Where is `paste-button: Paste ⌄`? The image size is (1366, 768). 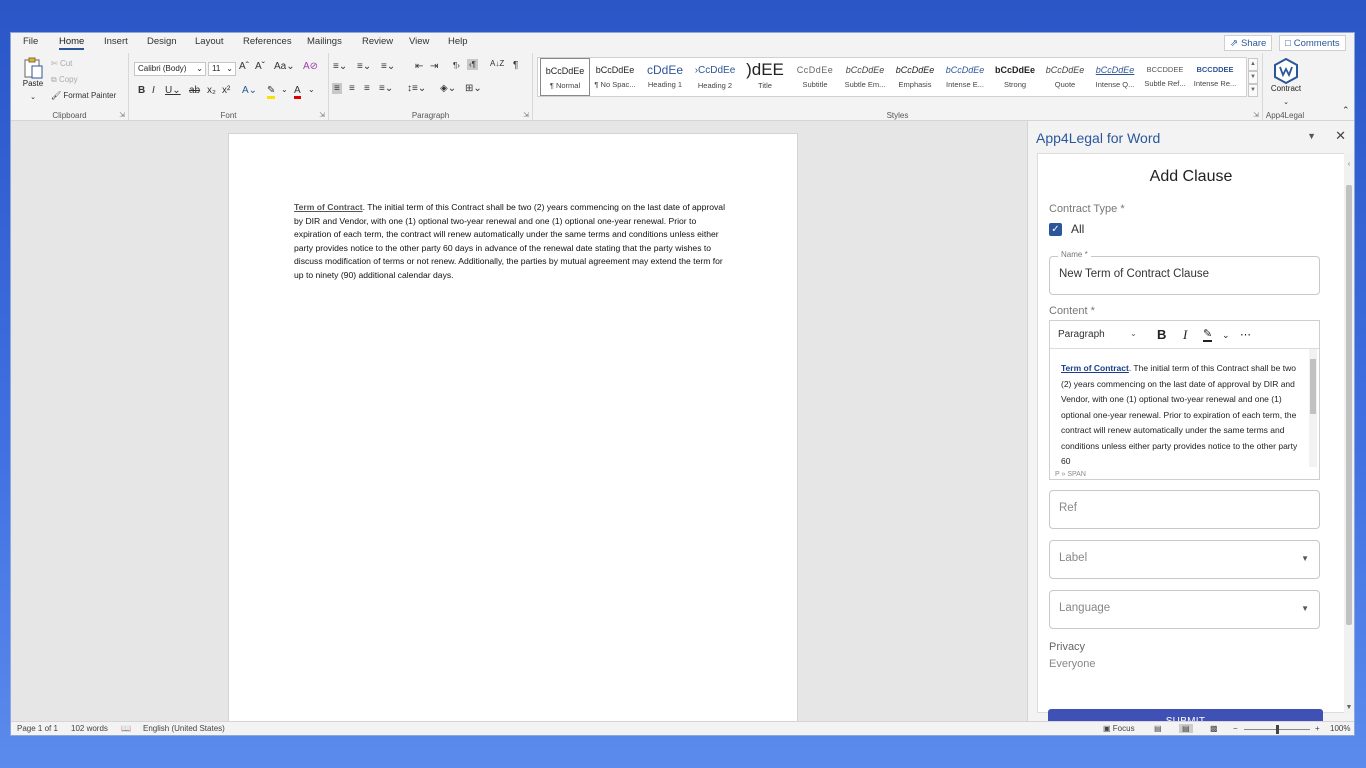 paste-button: Paste ⌄ is located at coordinates (33, 79).